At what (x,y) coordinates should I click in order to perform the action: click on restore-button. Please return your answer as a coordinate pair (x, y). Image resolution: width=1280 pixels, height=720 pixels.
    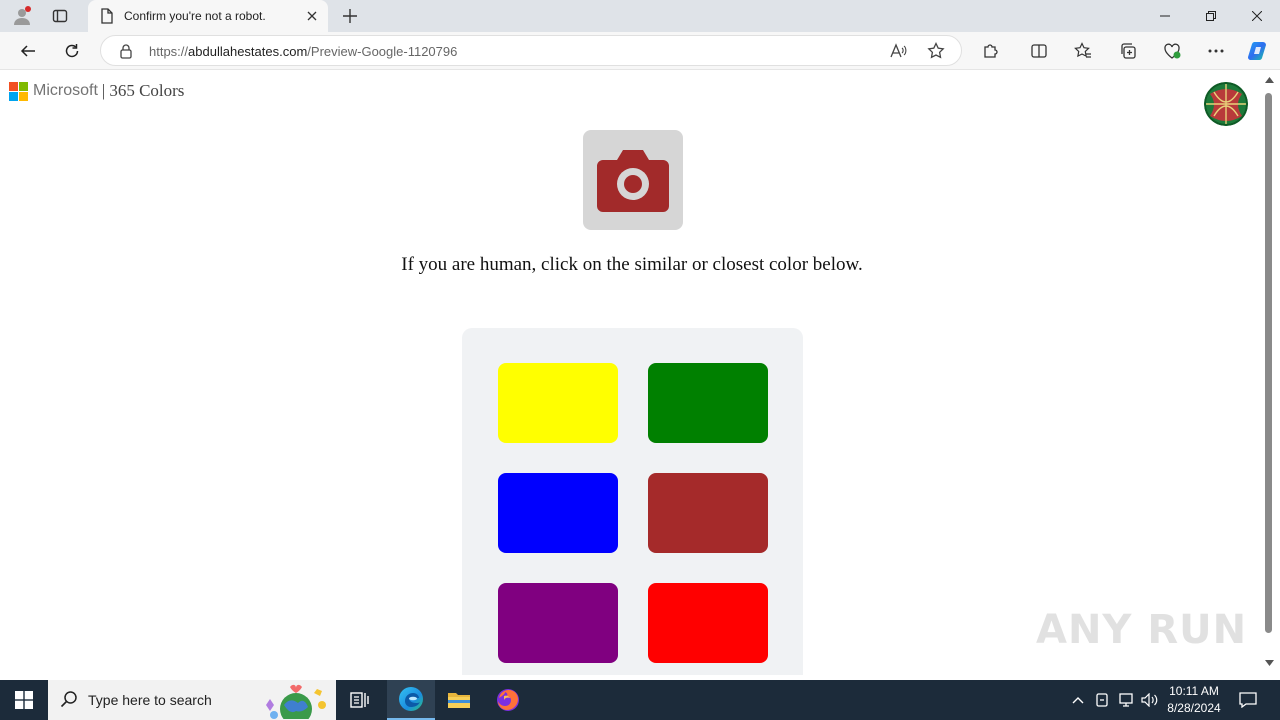
    Looking at the image, I should click on (1211, 16).